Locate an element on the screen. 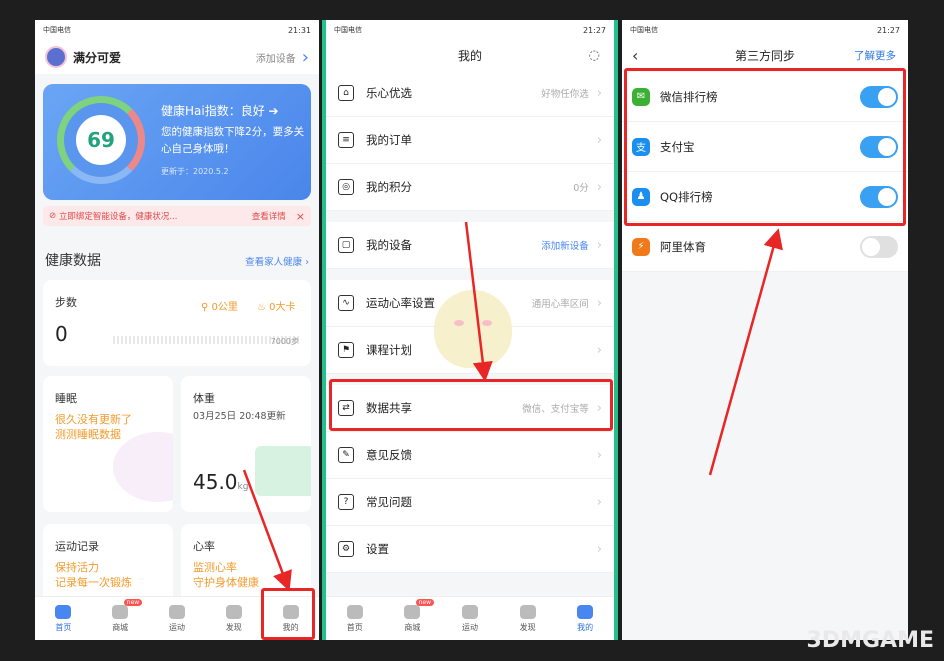  arrow-to-data-share is located at coordinates (478, 301).